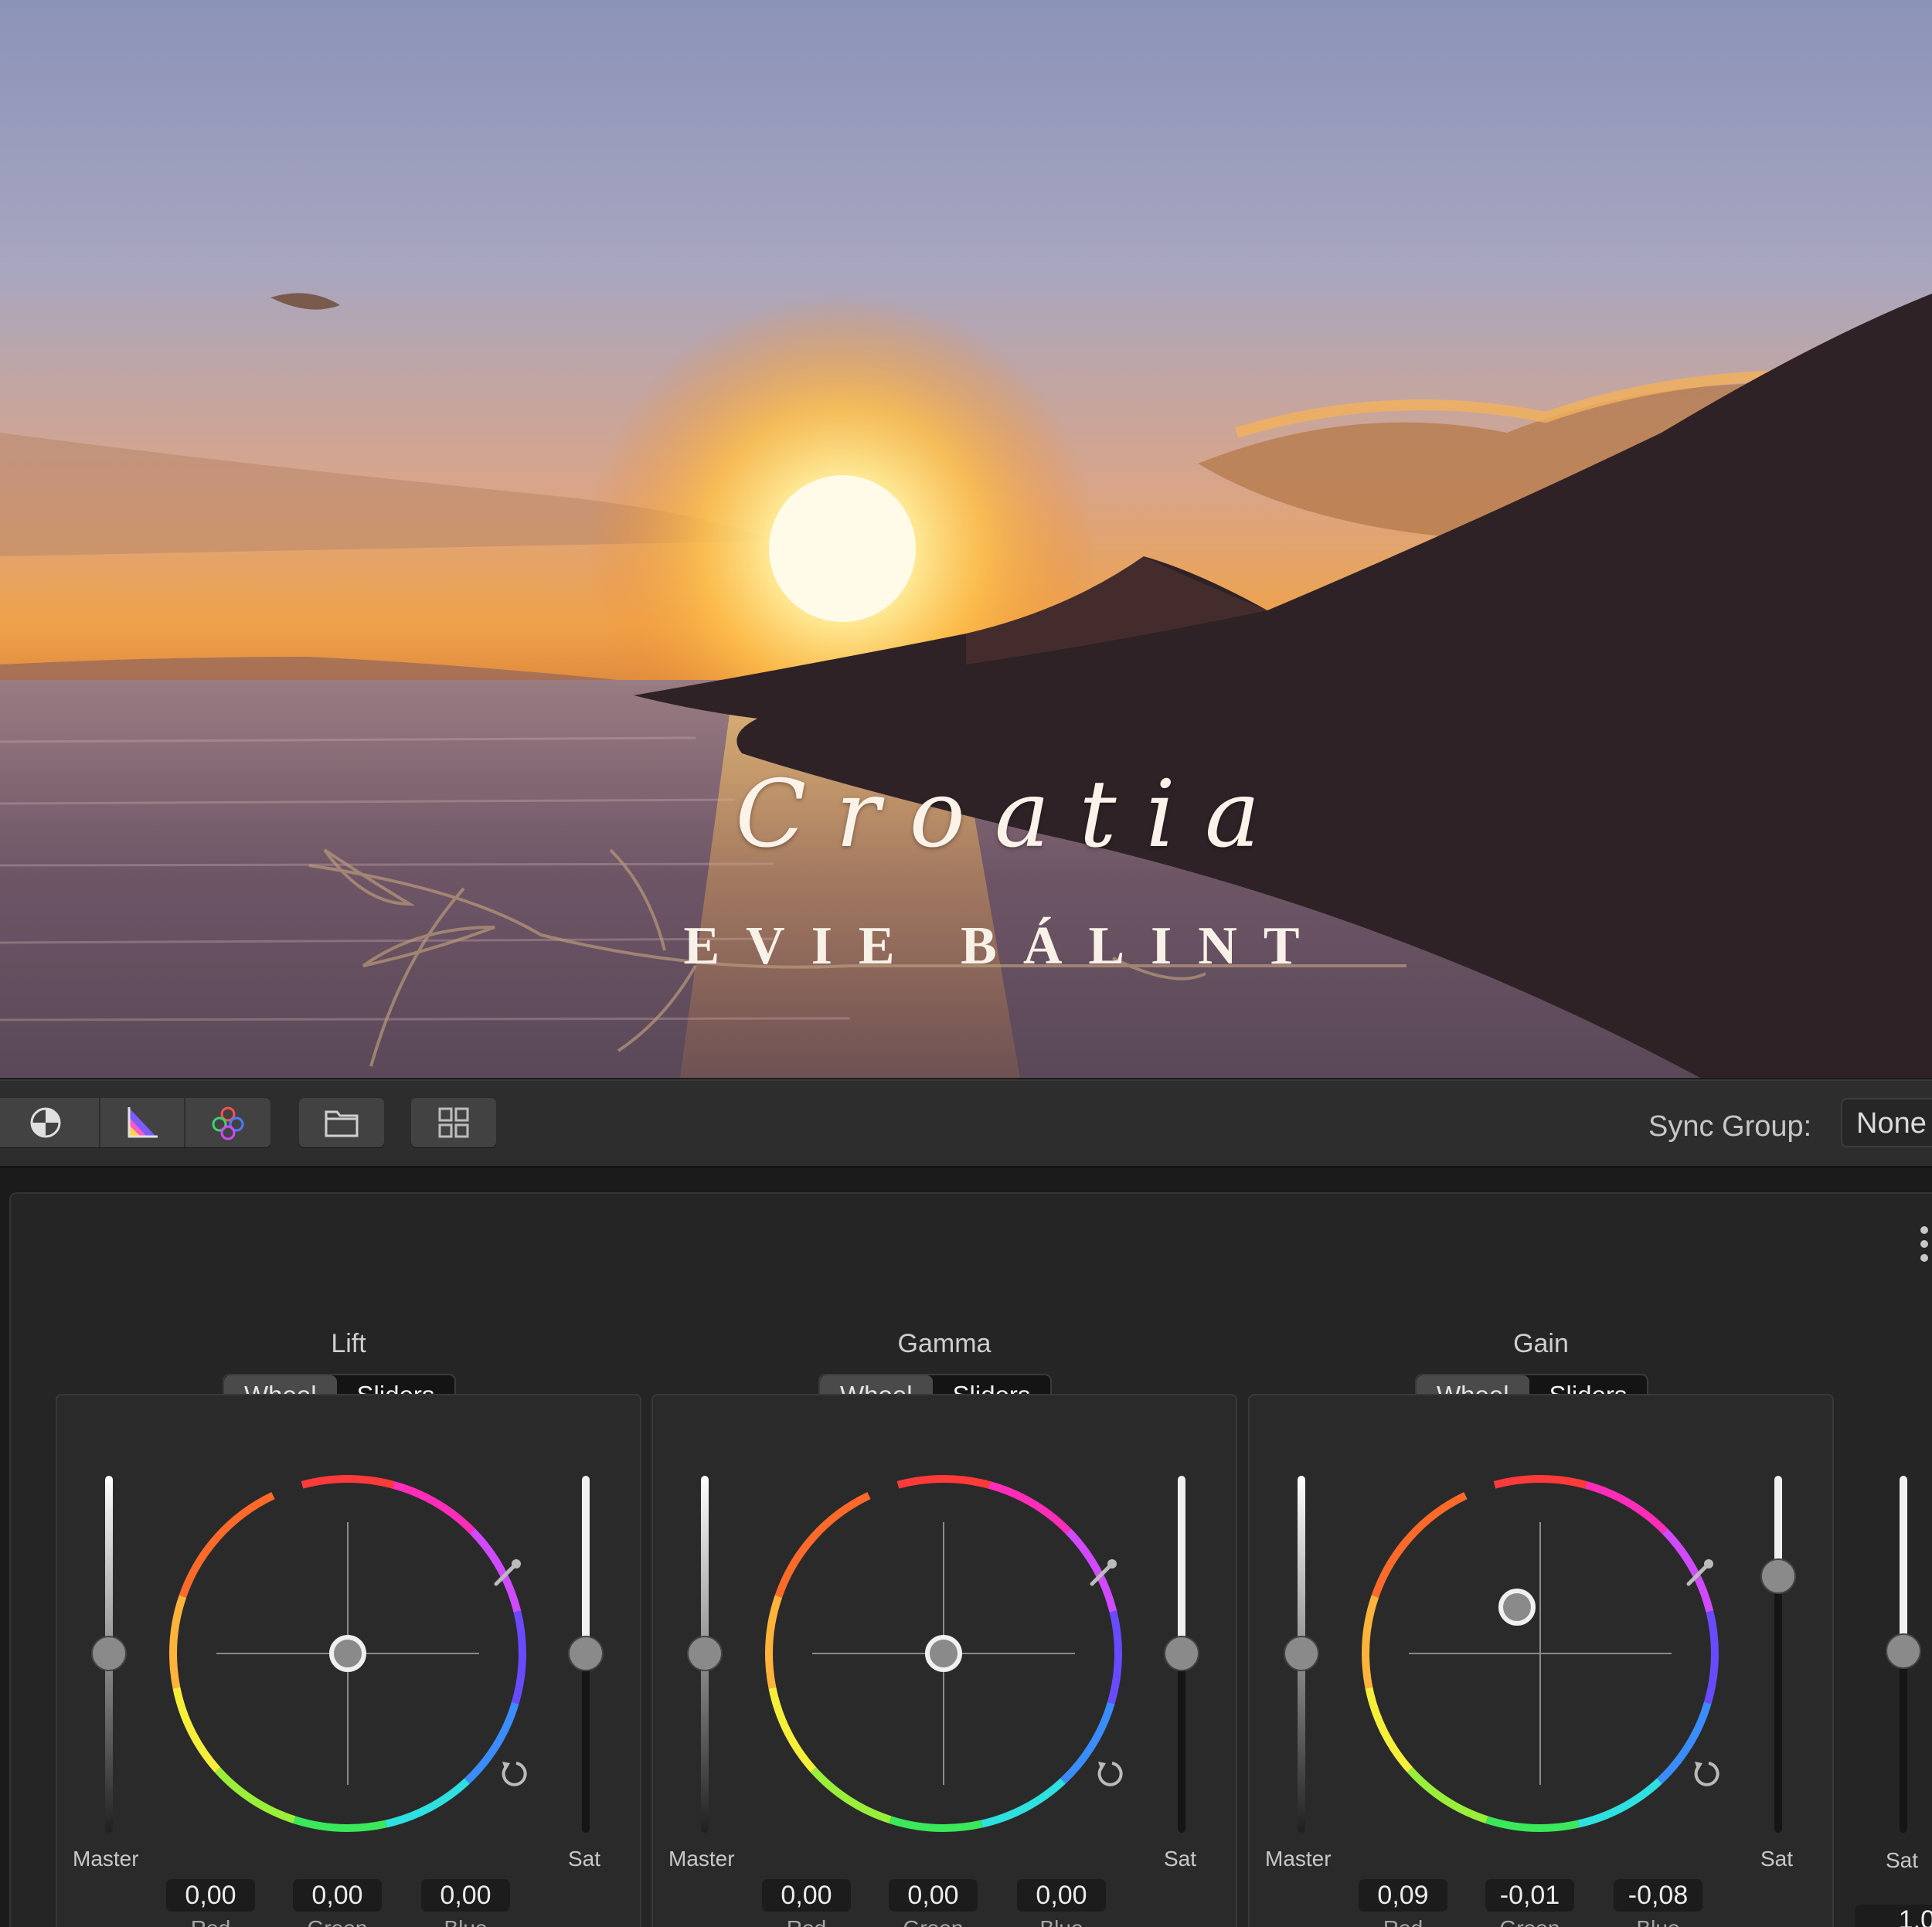  I want to click on lift-reset-icon, so click(514, 1774).